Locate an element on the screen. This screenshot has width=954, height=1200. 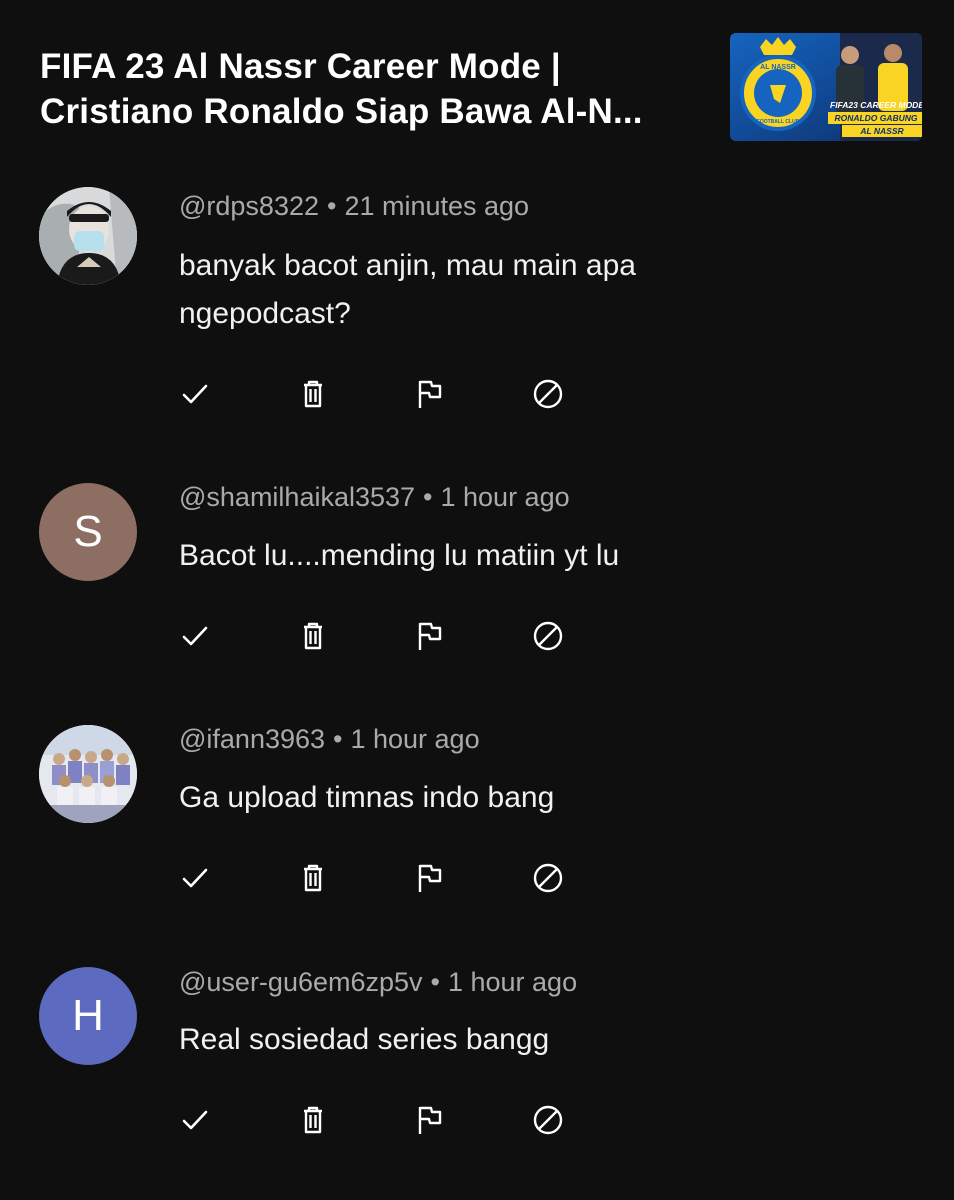
comment-time: 21 minutes ago is located at coordinates (437, 206).